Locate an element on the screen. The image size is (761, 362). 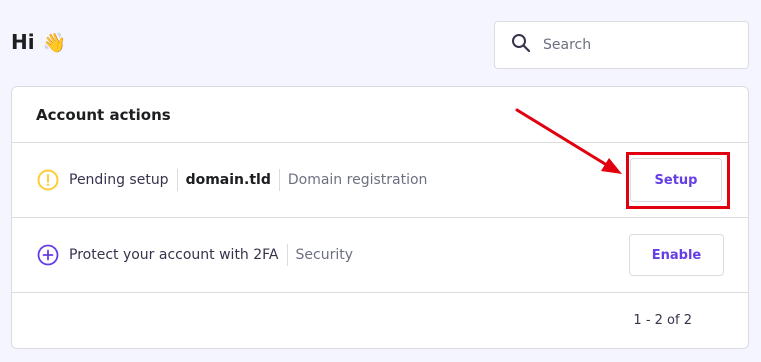
card-header: Account actions is located at coordinates (380, 115).